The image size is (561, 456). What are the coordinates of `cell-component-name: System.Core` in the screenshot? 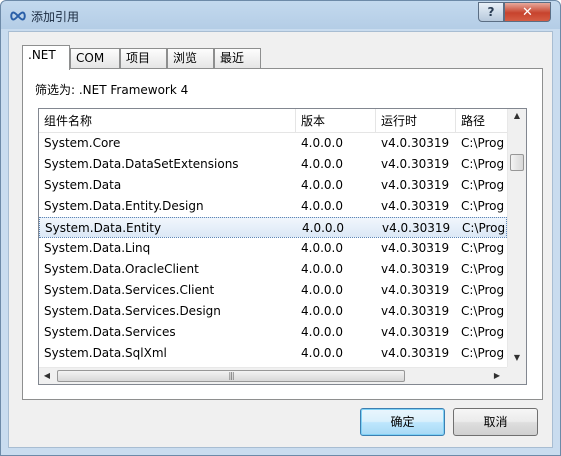 It's located at (82, 143).